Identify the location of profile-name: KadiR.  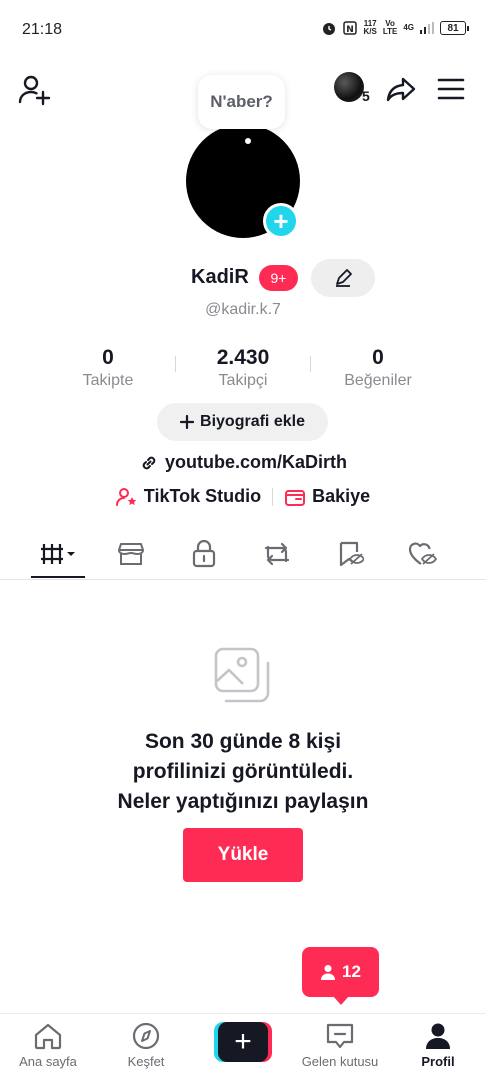
(220, 277).